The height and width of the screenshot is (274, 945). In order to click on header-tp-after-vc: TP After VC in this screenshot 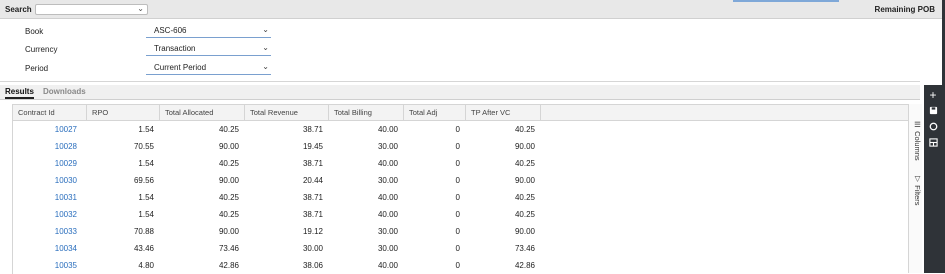, I will do `click(503, 112)`.